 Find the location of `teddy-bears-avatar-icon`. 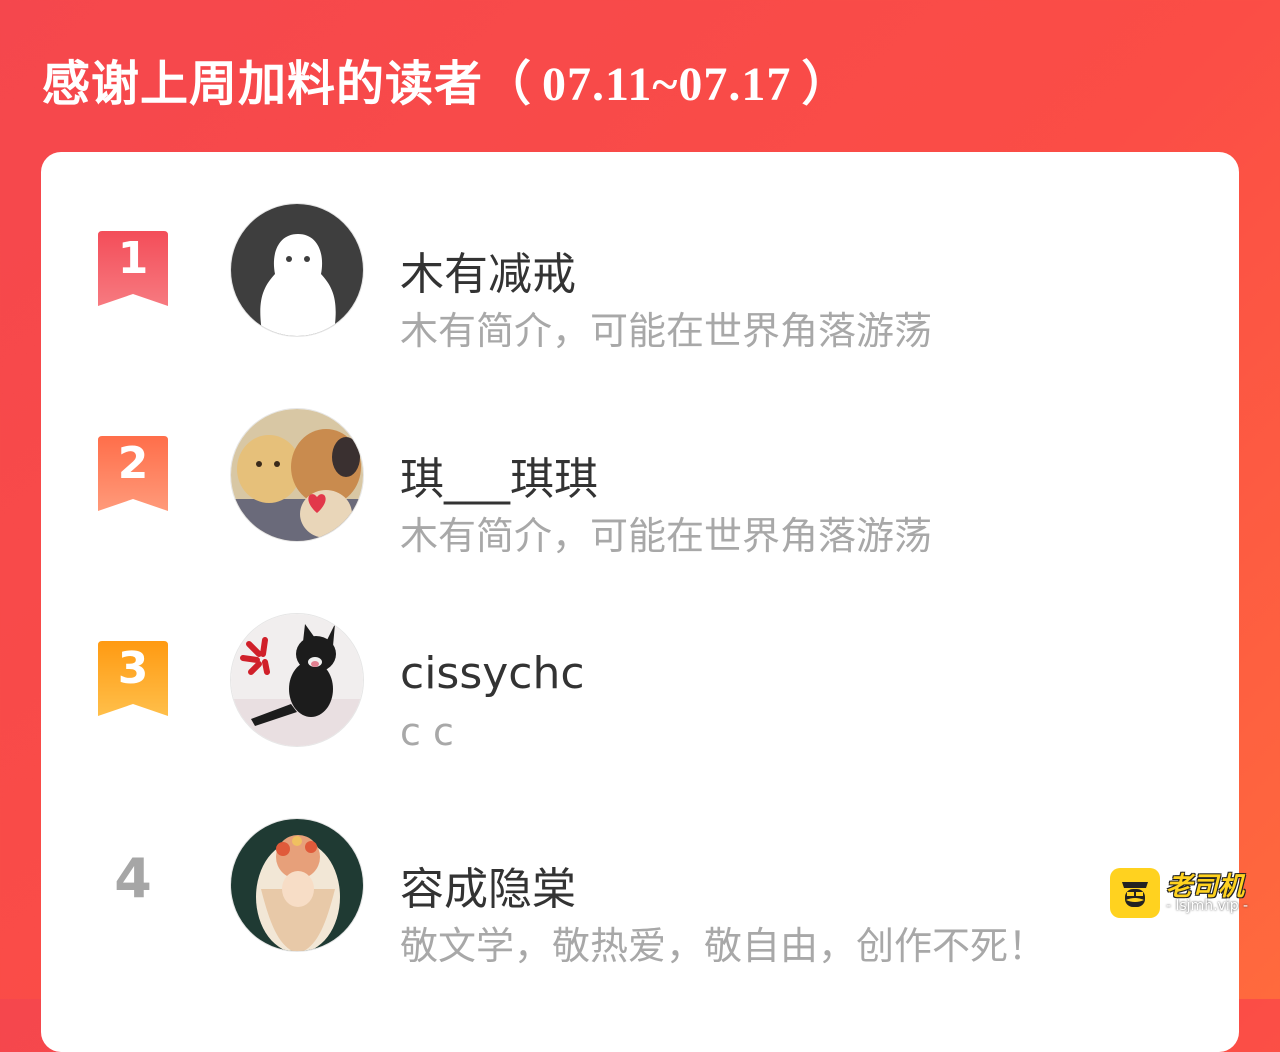

teddy-bears-avatar-icon is located at coordinates (297, 475).